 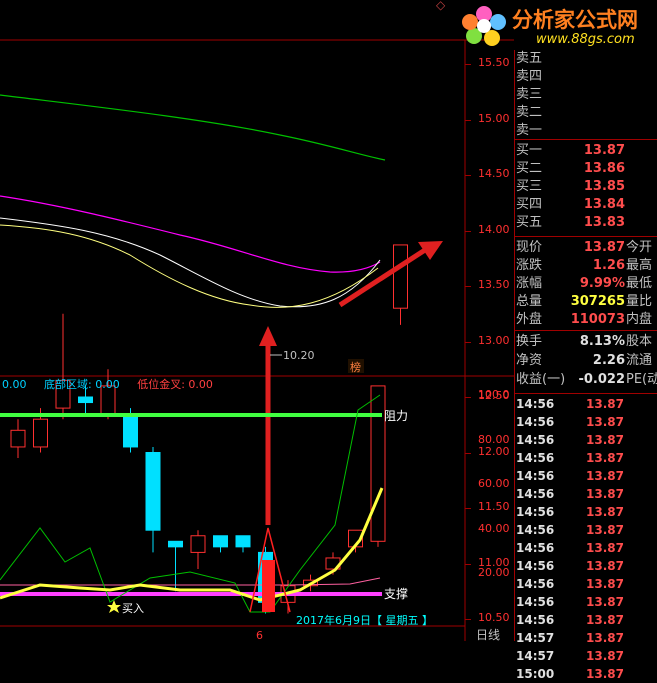 I want to click on band-line, so click(x=190, y=581).